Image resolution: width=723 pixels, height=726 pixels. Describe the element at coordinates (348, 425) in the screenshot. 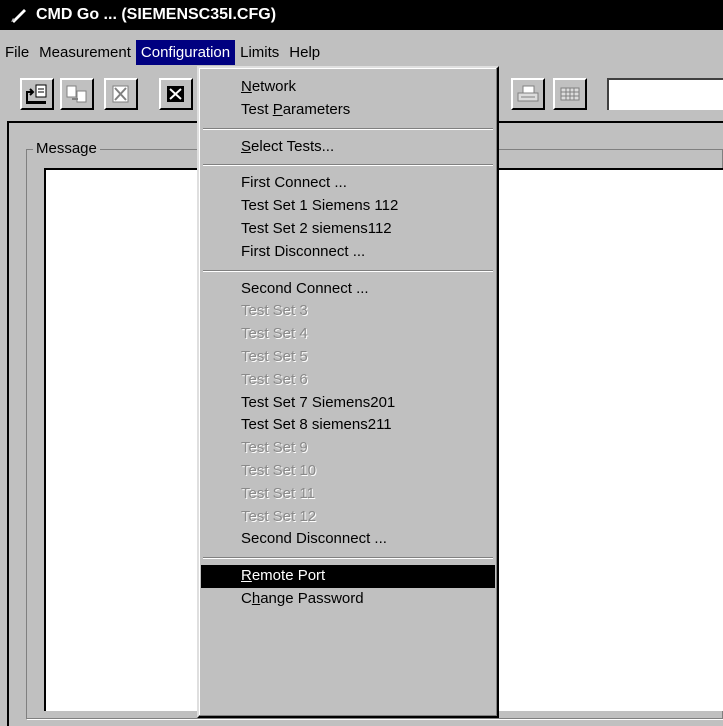

I see `menu-item-test-set-8: Test Set 8 siemens211` at that location.